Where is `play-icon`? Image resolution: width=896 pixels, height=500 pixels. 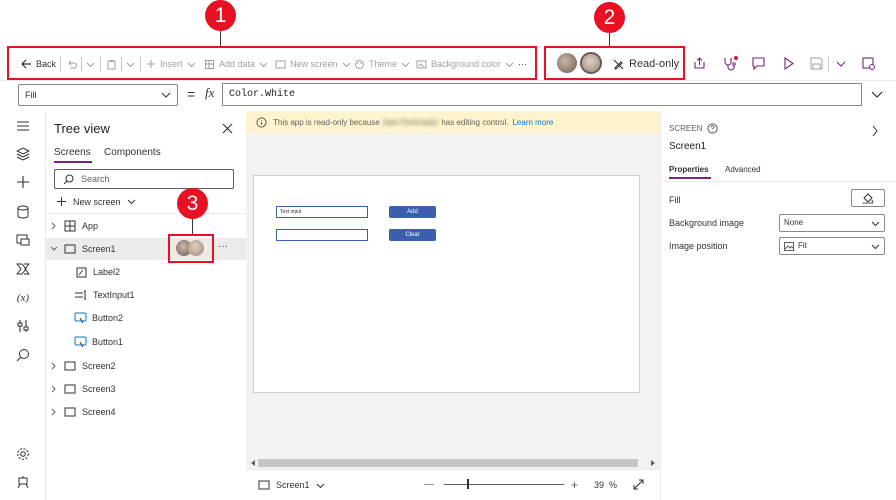 play-icon is located at coordinates (789, 63).